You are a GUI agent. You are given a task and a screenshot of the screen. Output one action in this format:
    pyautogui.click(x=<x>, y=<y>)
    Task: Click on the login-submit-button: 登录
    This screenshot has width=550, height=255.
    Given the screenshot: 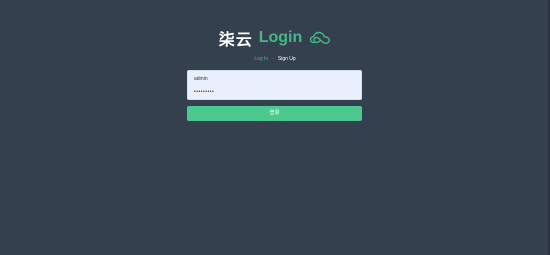 What is the action you would take?
    pyautogui.click(x=274, y=113)
    